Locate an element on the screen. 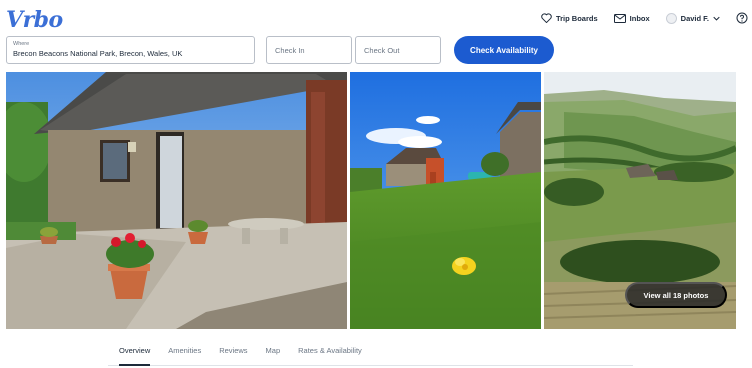  vrbo-logo: Vrbo is located at coordinates (34, 20).